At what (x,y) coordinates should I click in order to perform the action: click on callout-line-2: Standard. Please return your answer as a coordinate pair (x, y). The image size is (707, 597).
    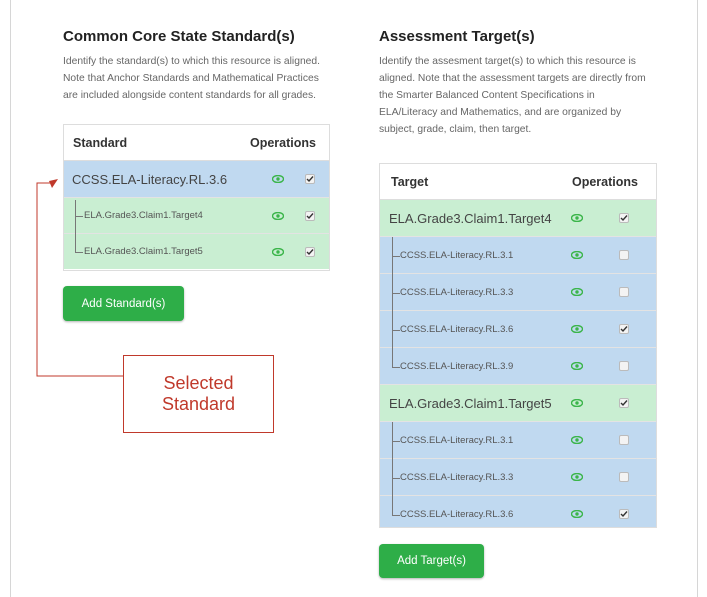
    Looking at the image, I should click on (198, 404).